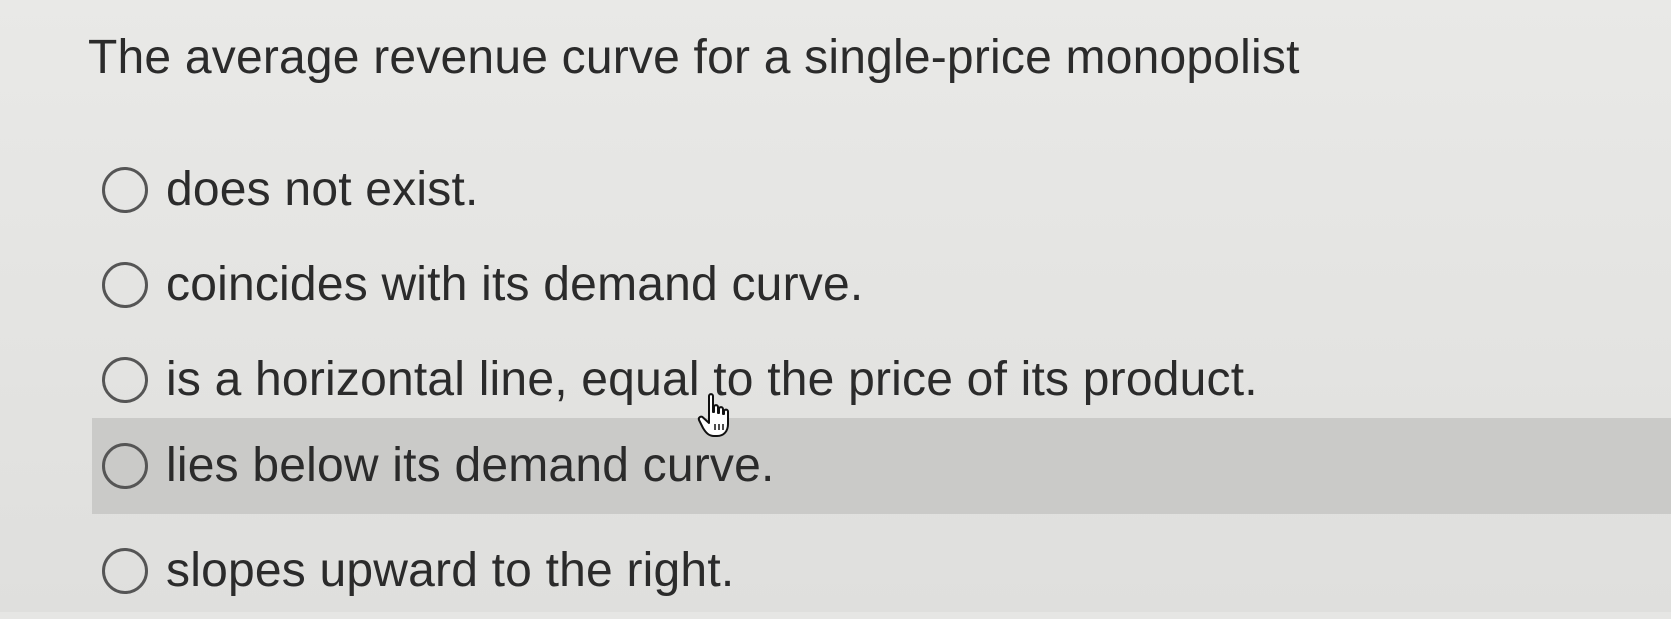  I want to click on option-label: does not exist., so click(322, 189).